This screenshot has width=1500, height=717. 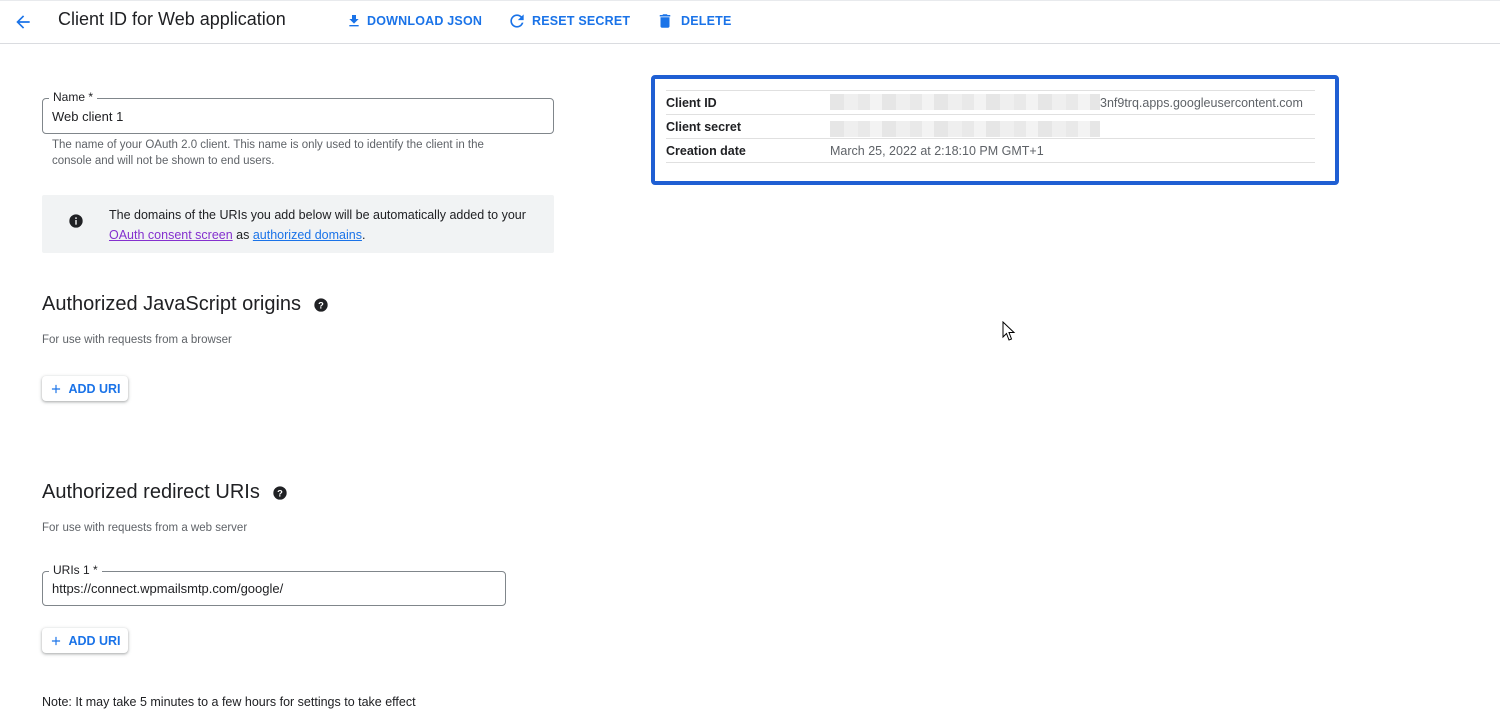 I want to click on reset-secret-label: RESET SECRET, so click(x=581, y=21).